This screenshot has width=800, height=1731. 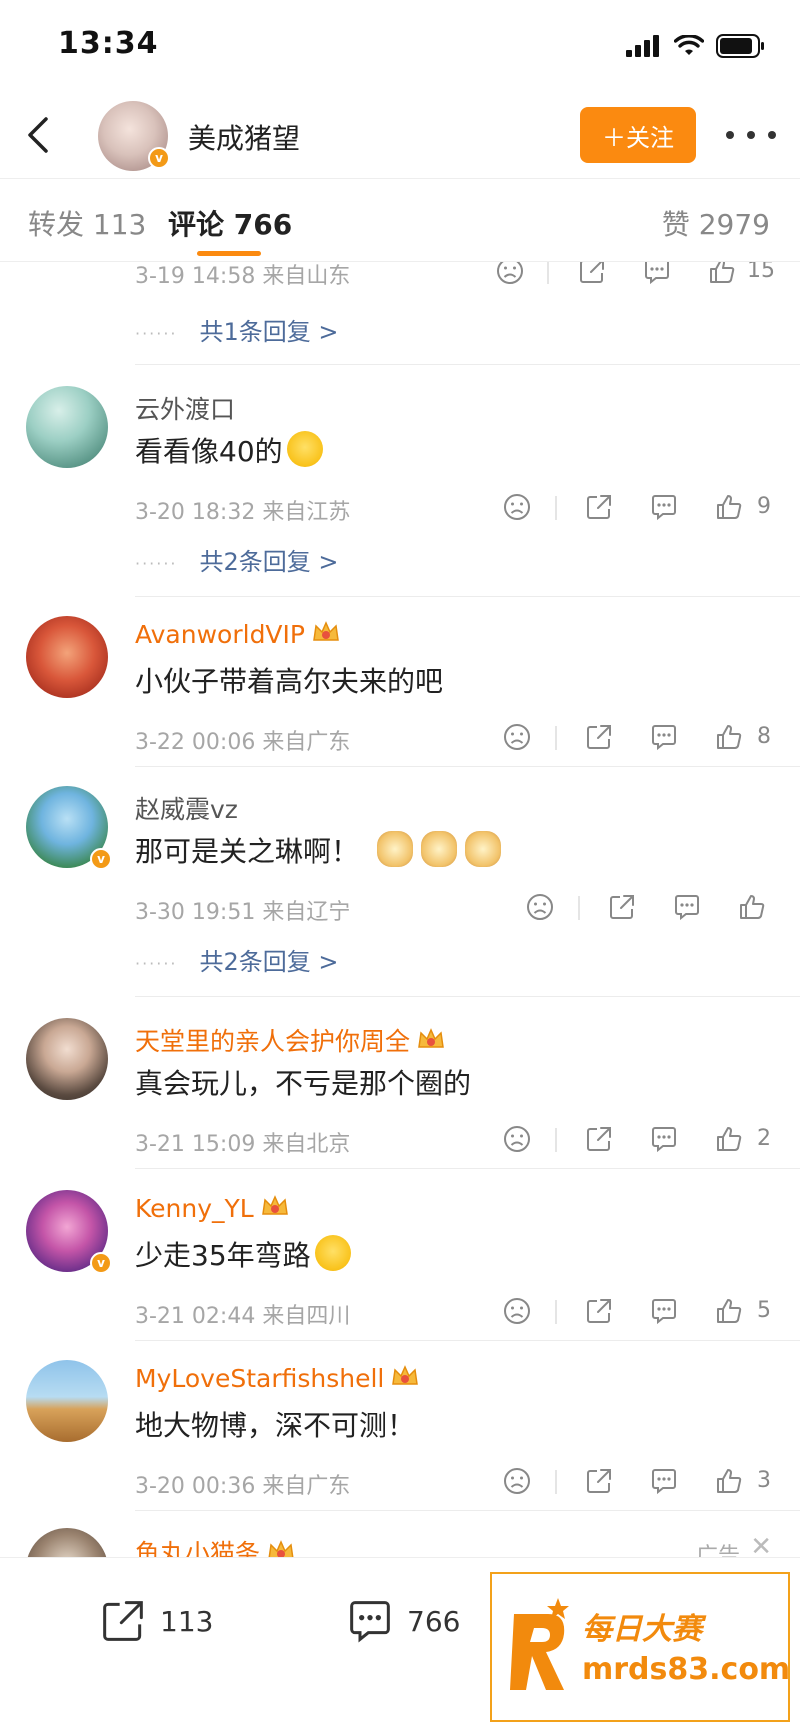 What do you see at coordinates (243, 276) in the screenshot?
I see `comment-date: 3-19 14:58 来自山东` at bounding box center [243, 276].